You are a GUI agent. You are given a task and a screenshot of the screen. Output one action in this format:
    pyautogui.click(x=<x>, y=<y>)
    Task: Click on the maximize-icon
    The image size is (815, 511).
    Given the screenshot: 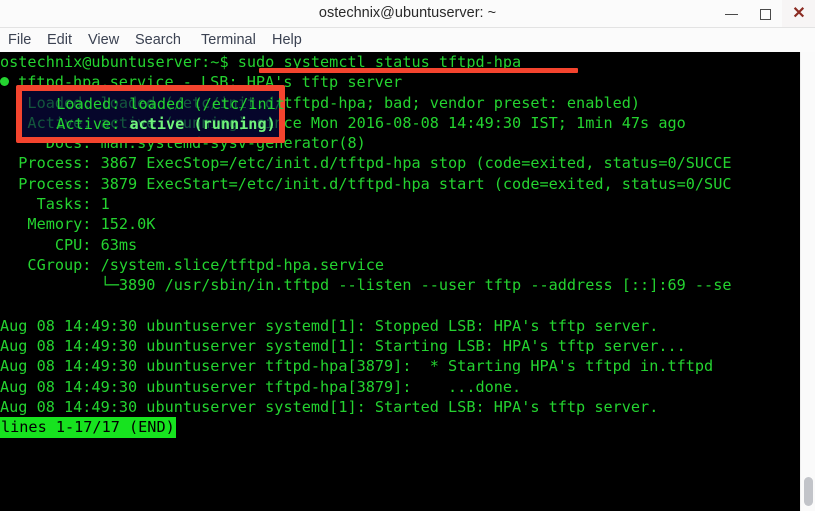 What is the action you would take?
    pyautogui.click(x=765, y=14)
    